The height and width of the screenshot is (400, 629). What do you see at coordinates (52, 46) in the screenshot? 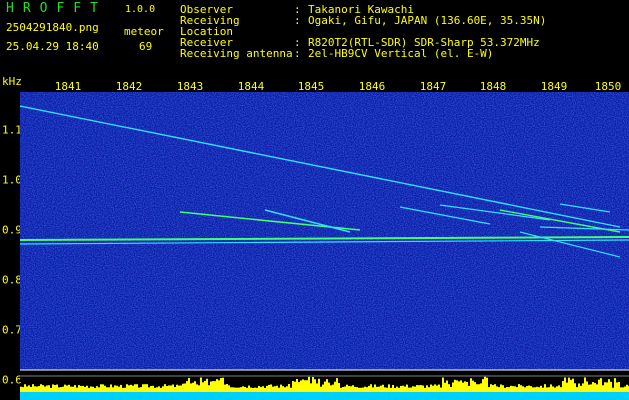
I see `capture-datetime: 25.04.29 18:40` at bounding box center [52, 46].